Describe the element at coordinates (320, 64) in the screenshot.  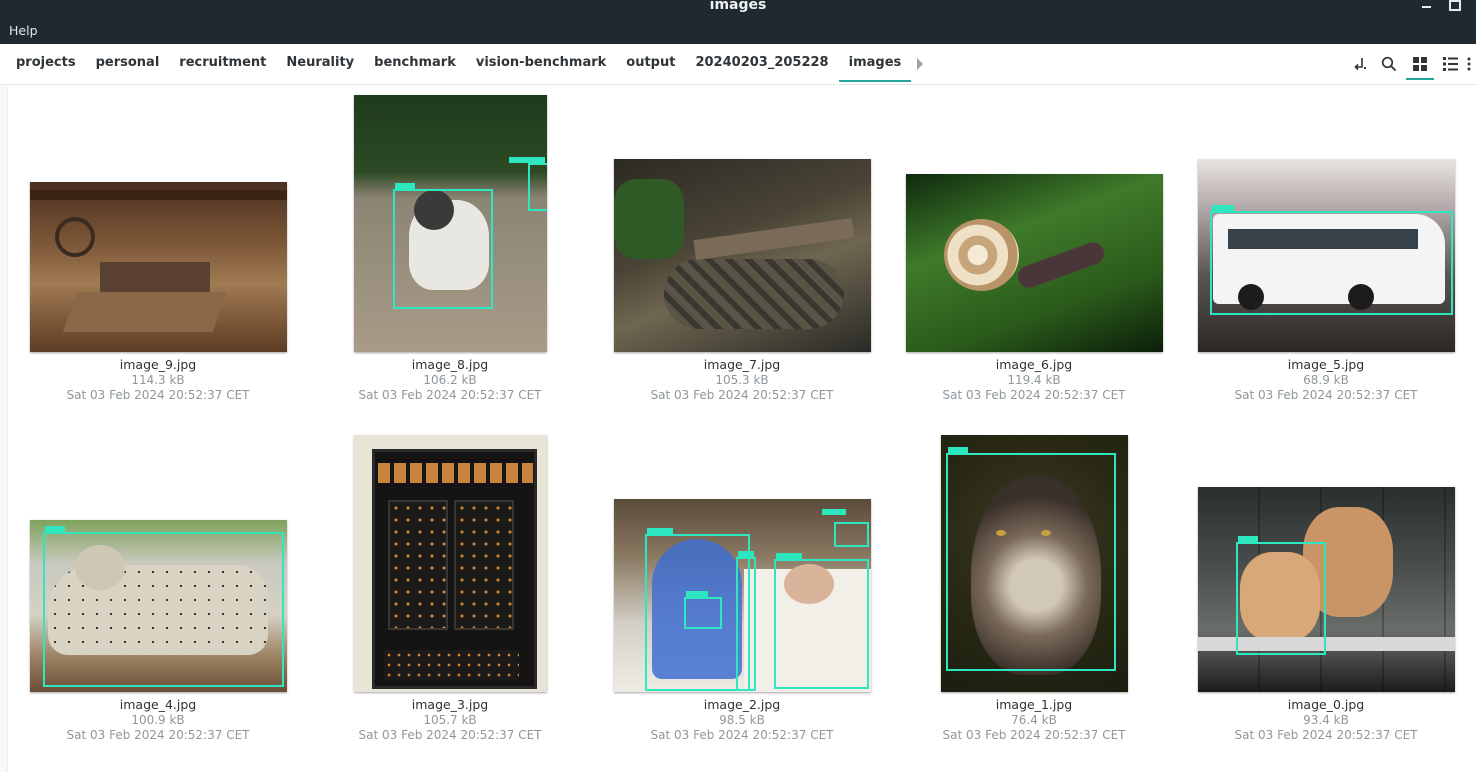
I see `breadcrumb-item-neurality: Neurality` at that location.